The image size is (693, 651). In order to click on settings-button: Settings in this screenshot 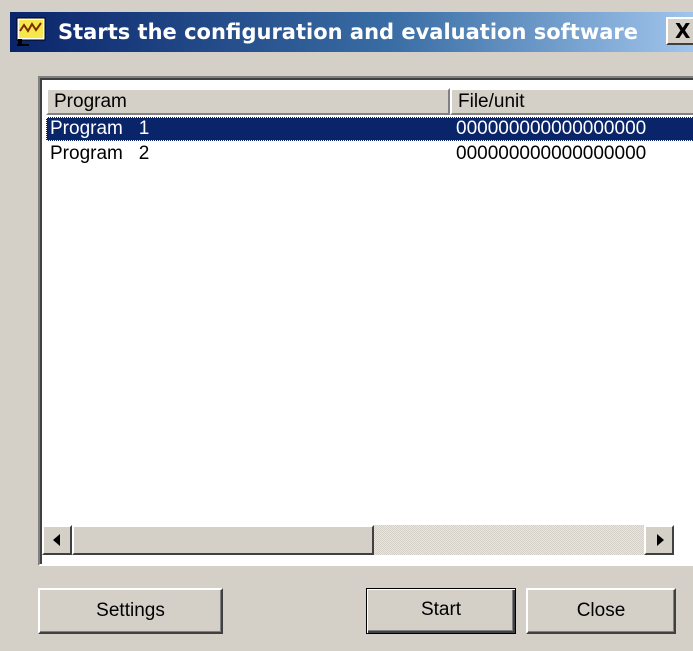, I will do `click(130, 611)`.